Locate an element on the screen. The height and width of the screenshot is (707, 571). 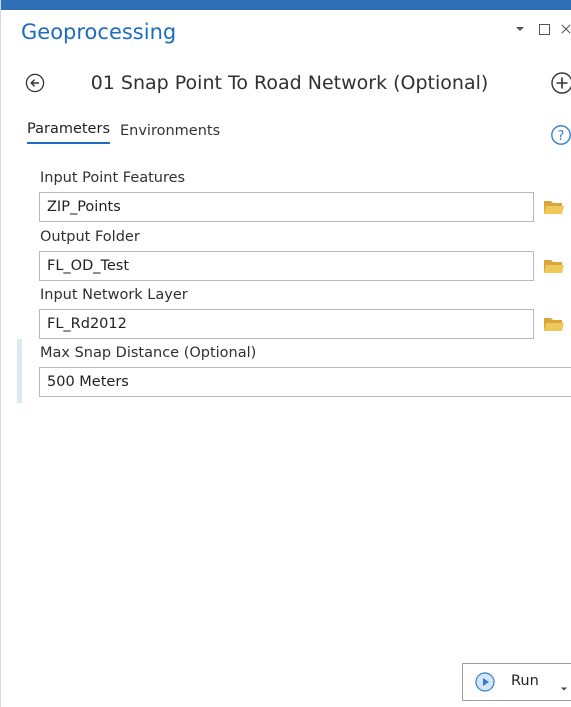
plus-circle-icon is located at coordinates (559, 83).